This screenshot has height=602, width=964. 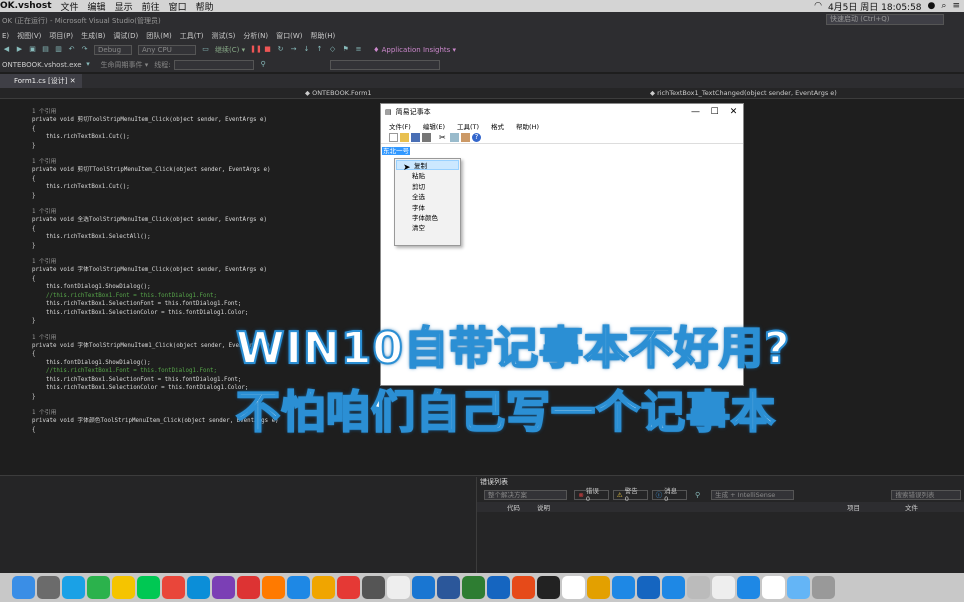 I want to click on pause-icon: ❚❚, so click(x=256, y=49).